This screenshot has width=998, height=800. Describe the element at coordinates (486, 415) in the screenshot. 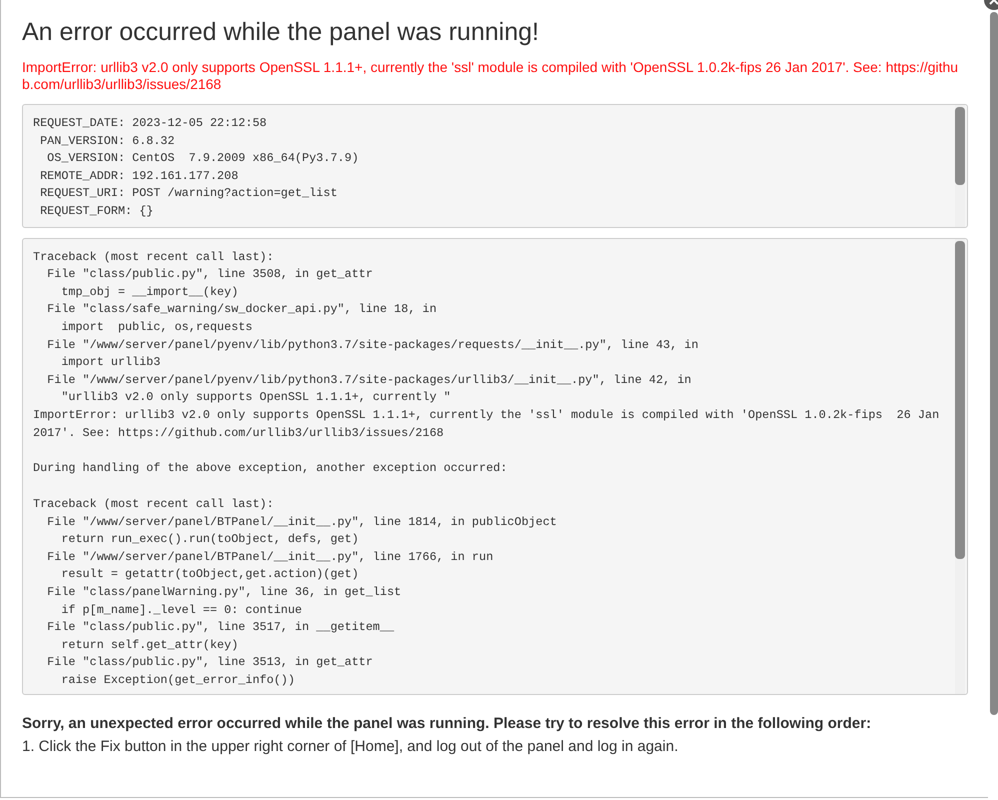

I see `code-line: ImportError: urllib3 v2.0 only supports OpenSSL 1.1.1+, currently the 'ssl' module is compiled with 'OpenSSL 1.0.2k-fips 26 Jan` at that location.